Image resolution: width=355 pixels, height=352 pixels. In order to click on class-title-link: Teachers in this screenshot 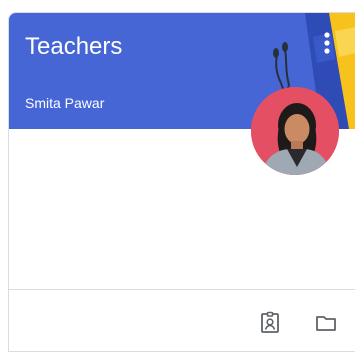, I will do `click(73, 47)`.